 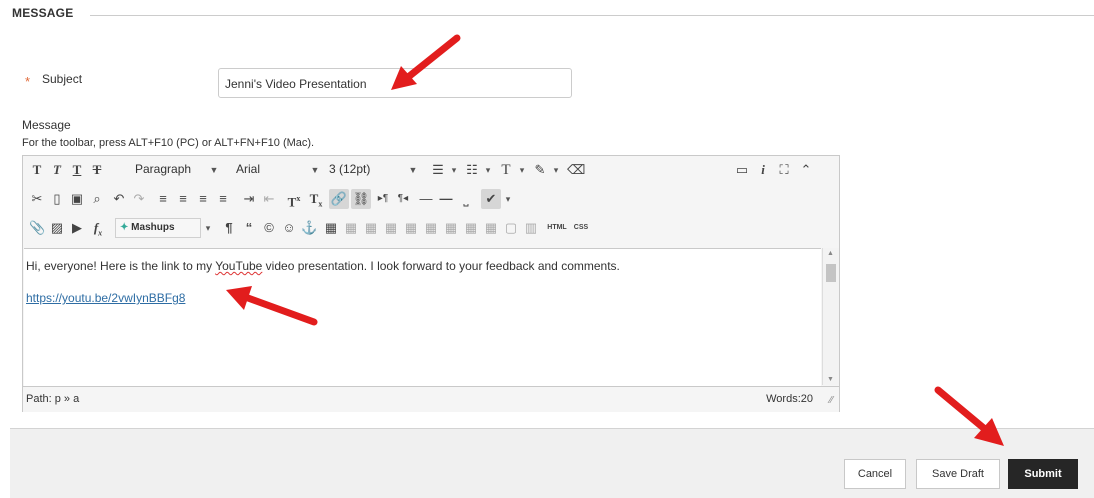 I want to click on subject-label: Subject, so click(x=62, y=79).